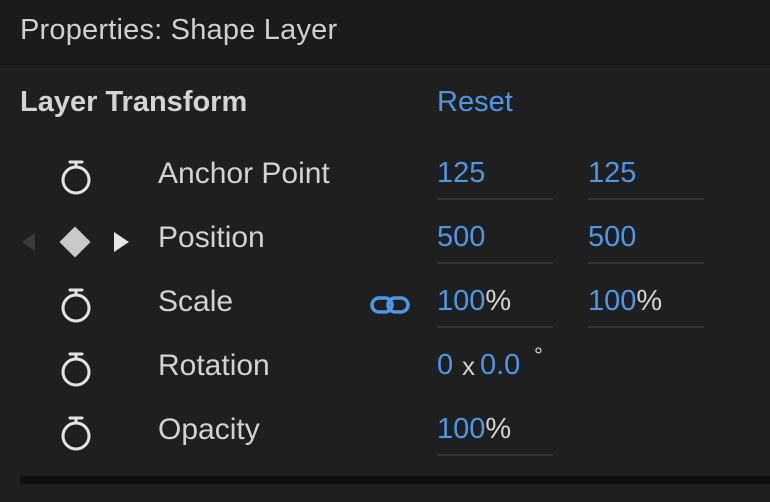 The width and height of the screenshot is (770, 502). I want to click on scale-y-number: 100, so click(612, 301).